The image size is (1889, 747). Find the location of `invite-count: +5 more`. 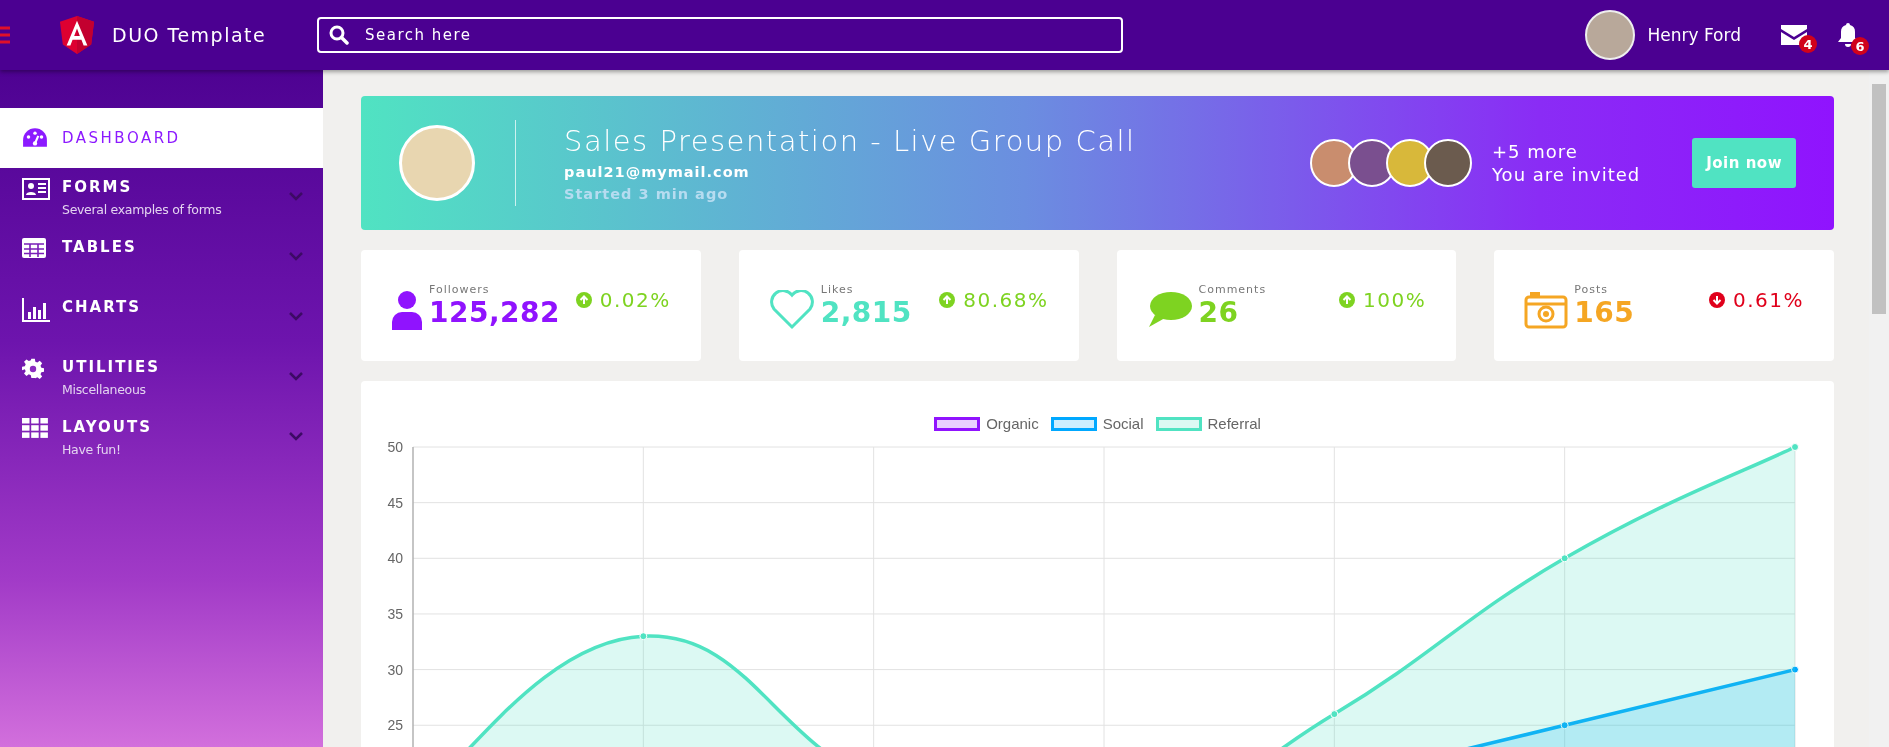

invite-count: +5 more is located at coordinates (1535, 151).